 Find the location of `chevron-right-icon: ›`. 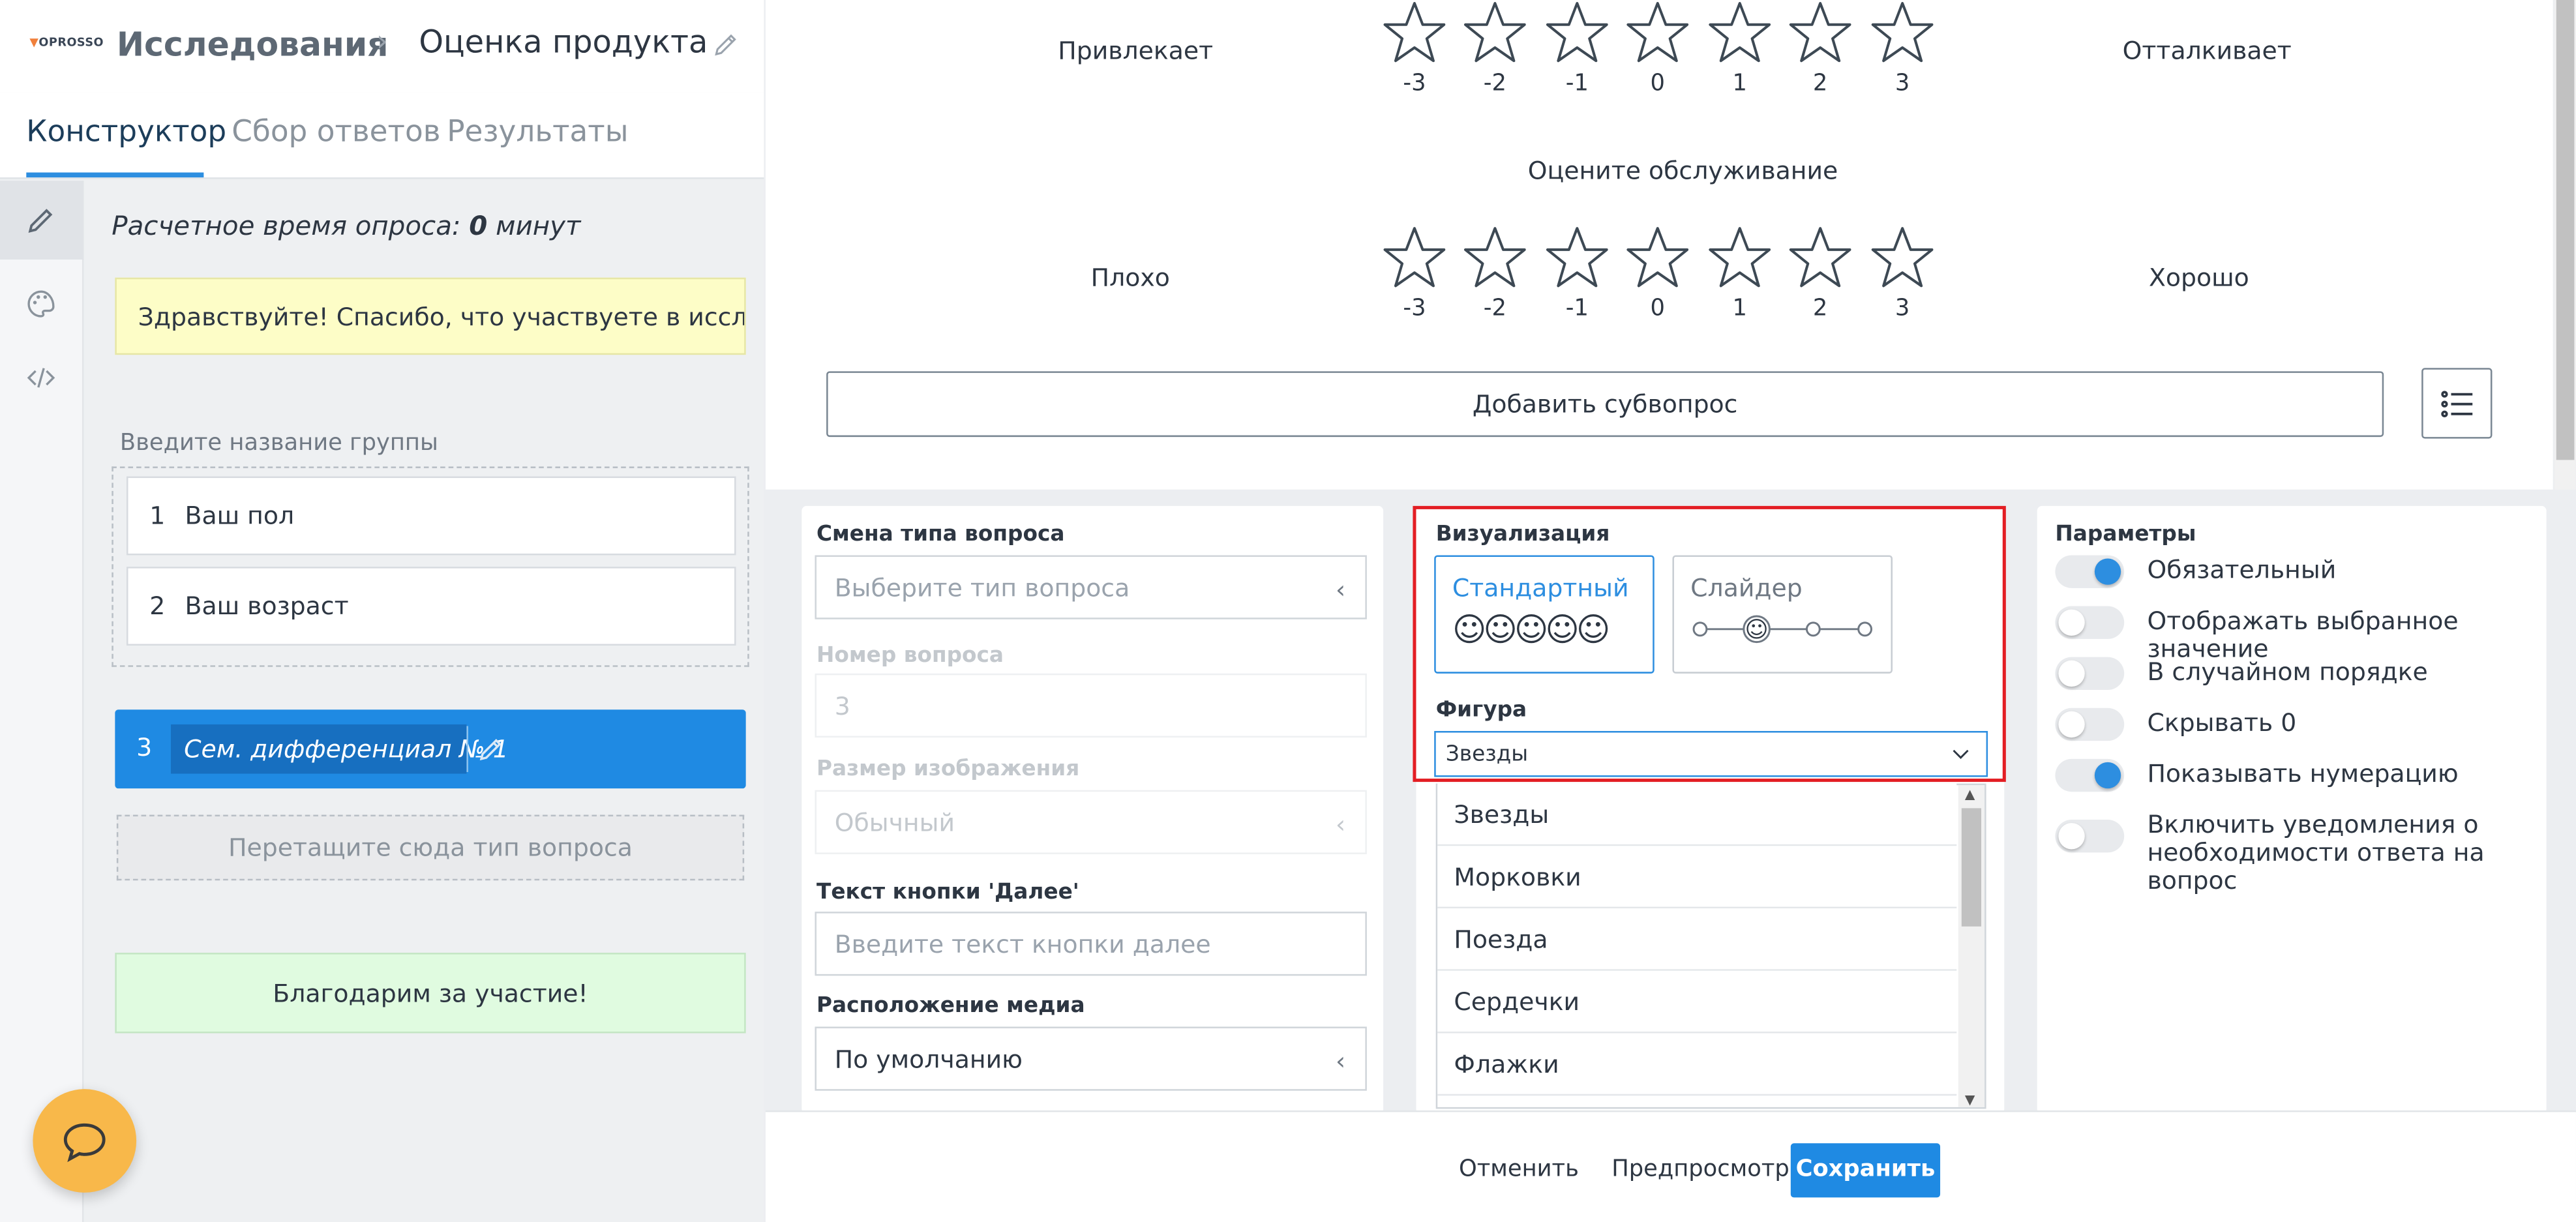

chevron-right-icon: › is located at coordinates (382, 41).